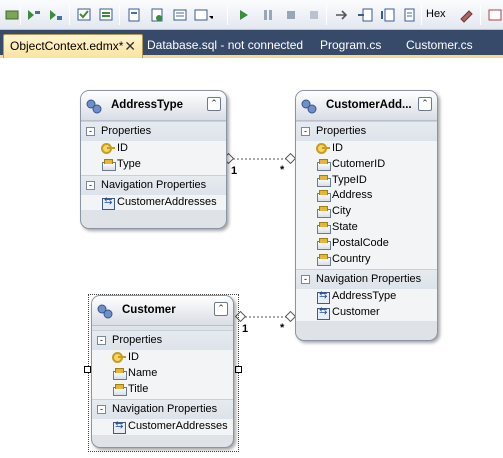 The height and width of the screenshot is (458, 503). What do you see at coordinates (467, 15) in the screenshot?
I see `hex-icon` at bounding box center [467, 15].